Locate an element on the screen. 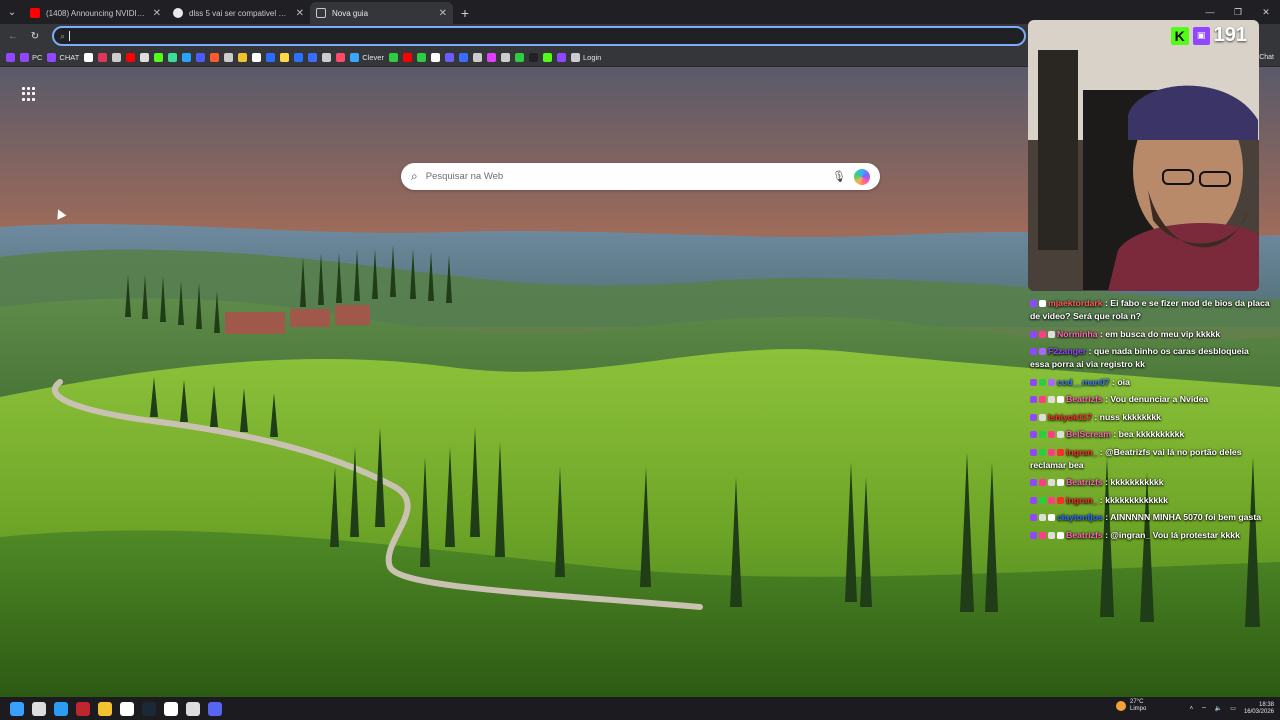  bookmark-label: CHAT is located at coordinates (69, 57).